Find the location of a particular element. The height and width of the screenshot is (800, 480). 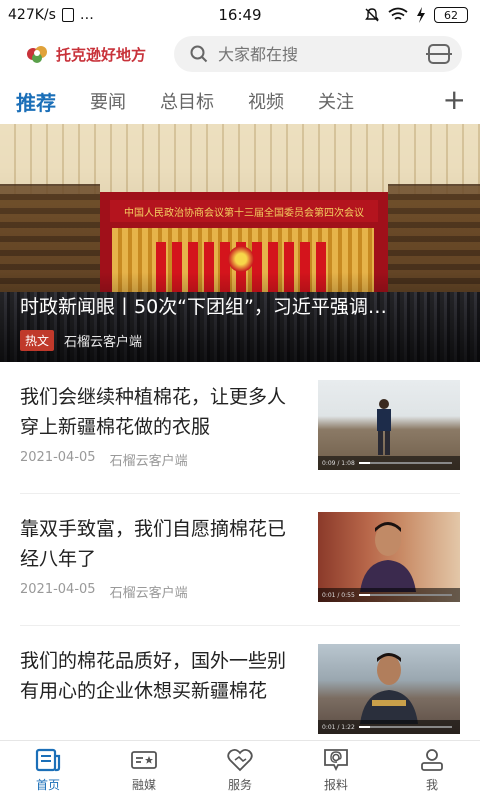

report-icon is located at coordinates (336, 760).